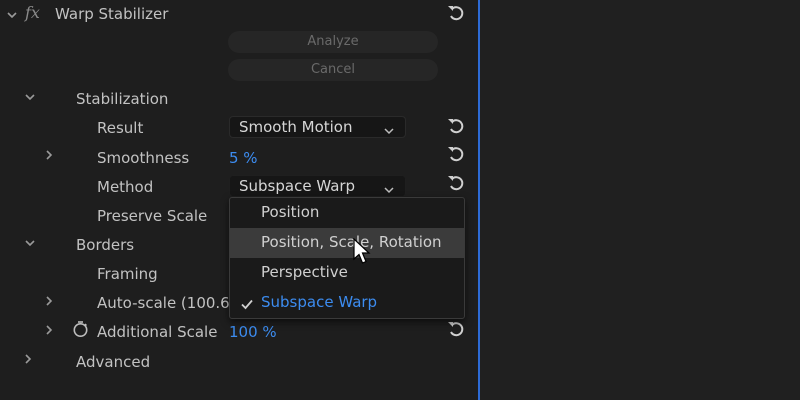  I want to click on result-label: Result, so click(120, 128).